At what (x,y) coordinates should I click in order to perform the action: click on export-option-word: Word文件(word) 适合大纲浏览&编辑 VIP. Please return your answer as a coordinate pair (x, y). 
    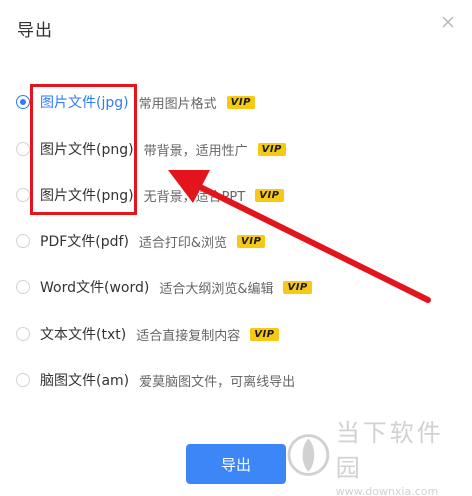
    Looking at the image, I should click on (164, 287).